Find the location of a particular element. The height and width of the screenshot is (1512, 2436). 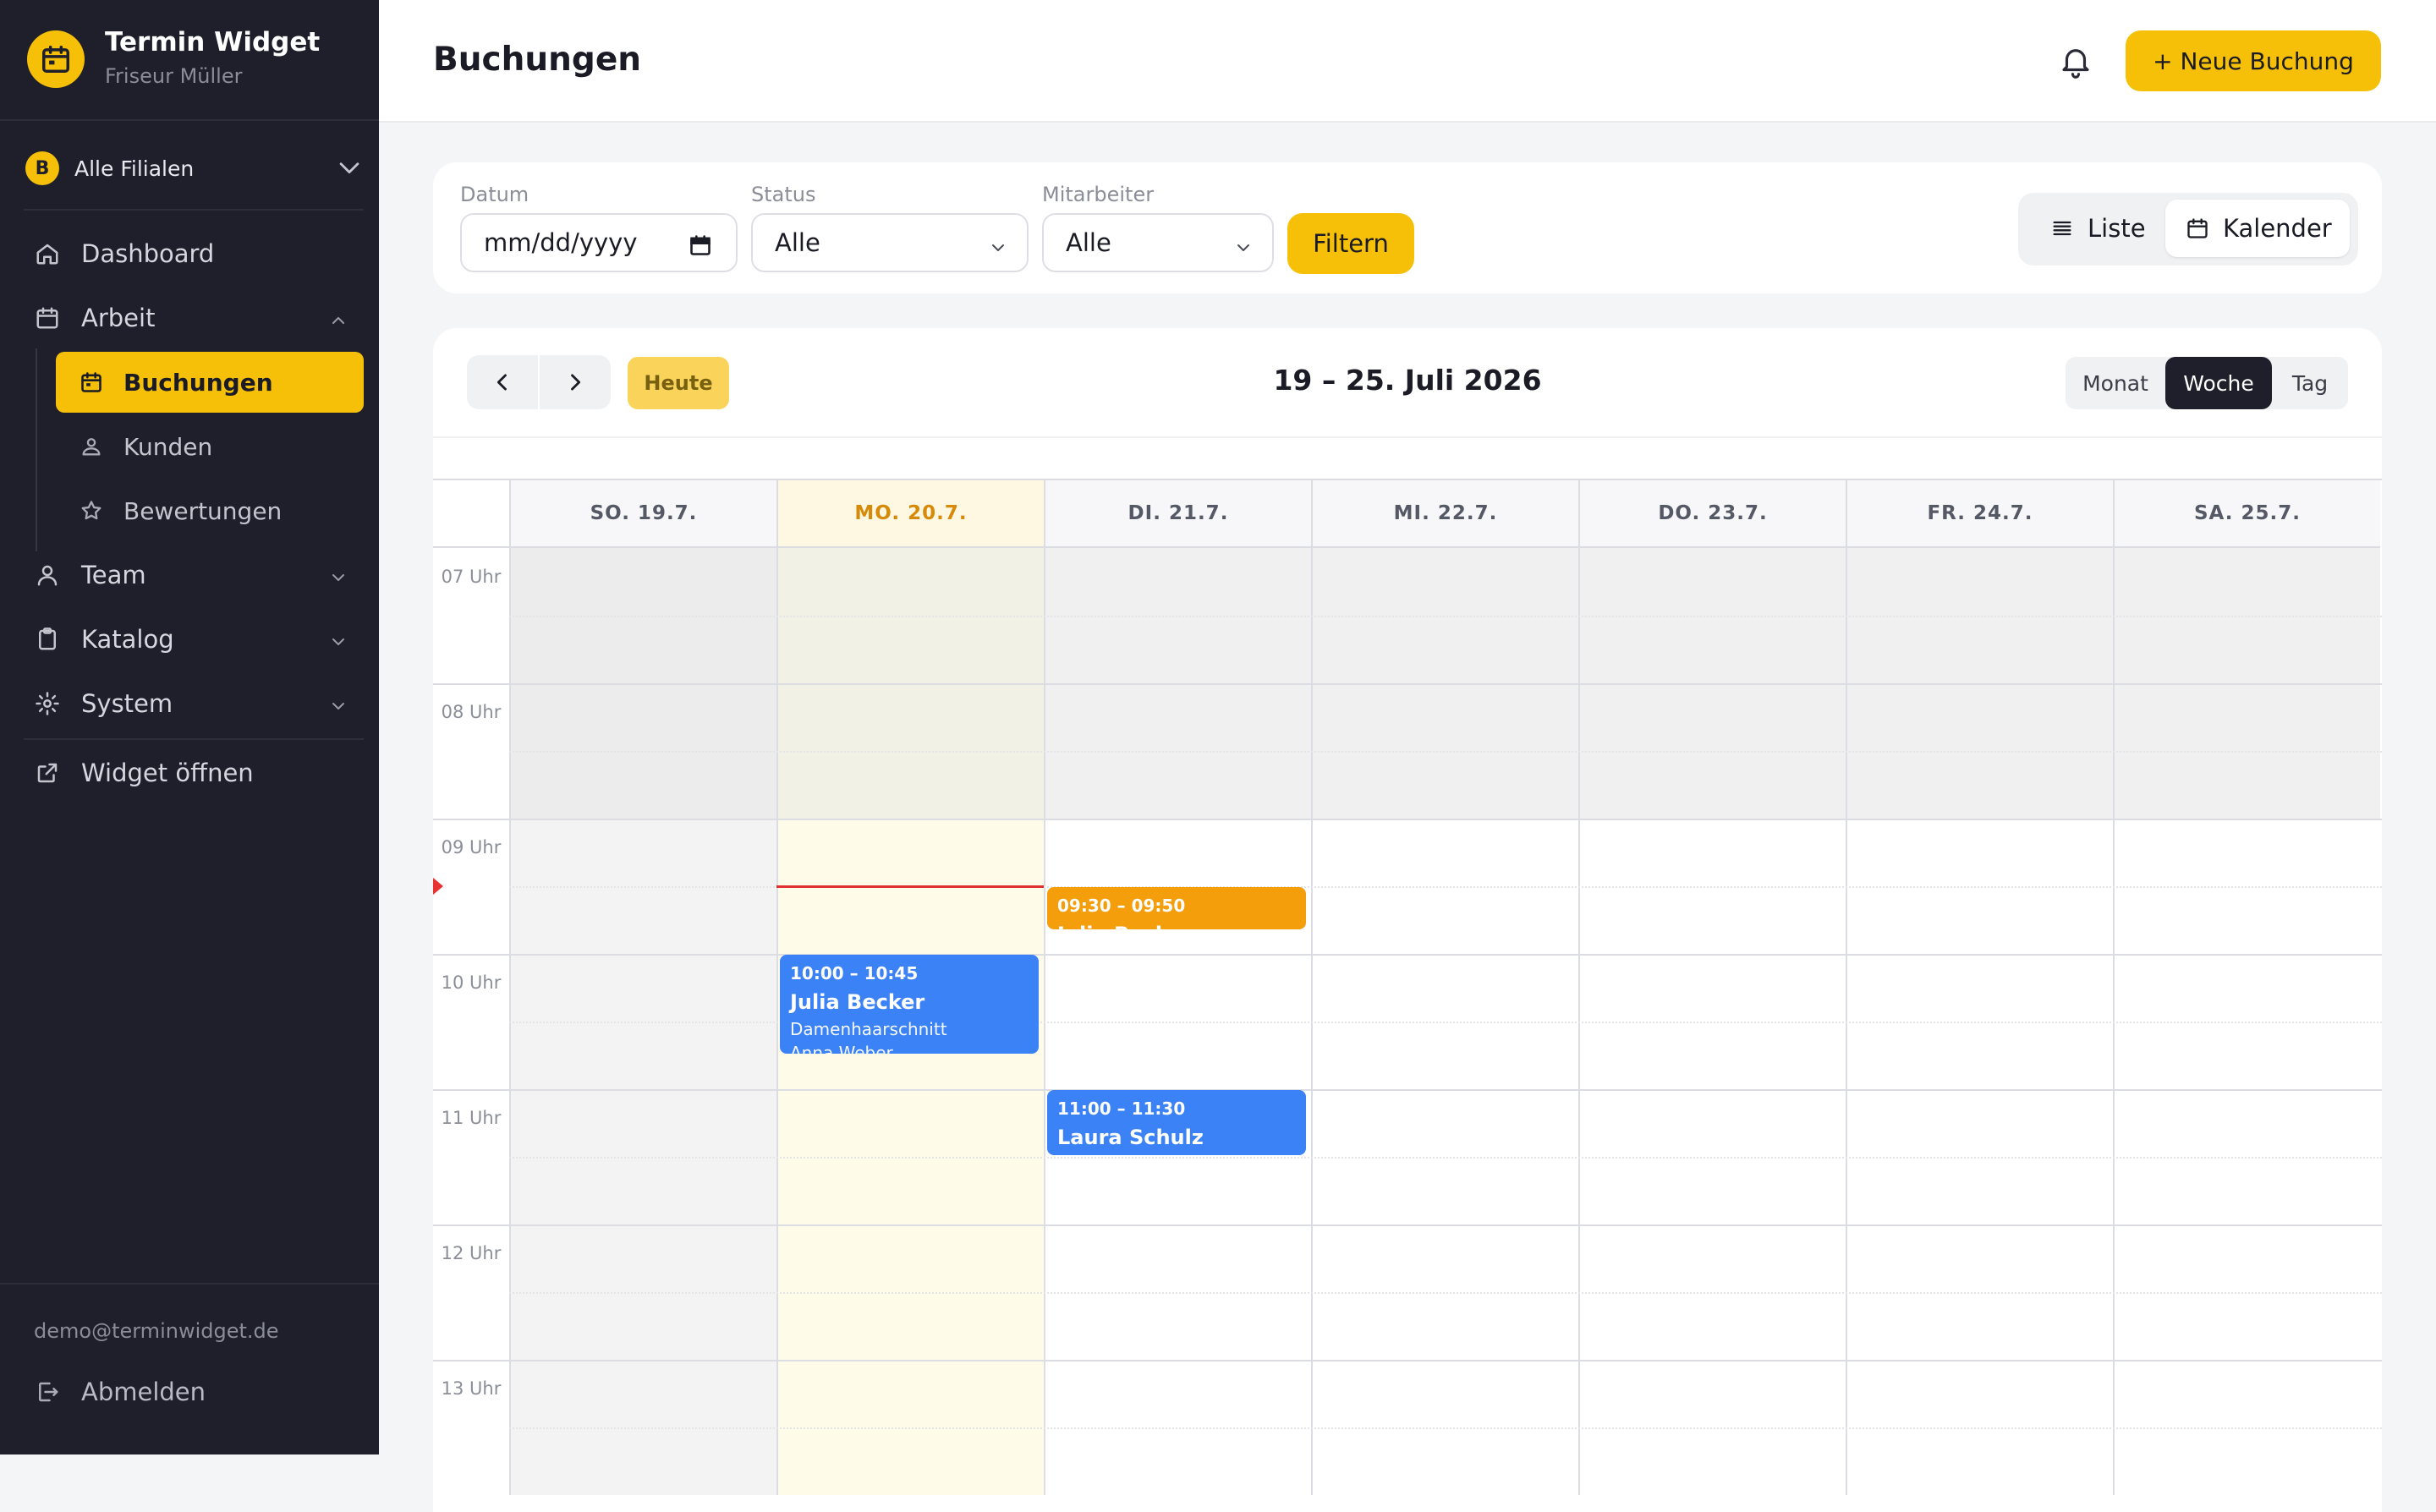

status-value: Alle is located at coordinates (797, 242).